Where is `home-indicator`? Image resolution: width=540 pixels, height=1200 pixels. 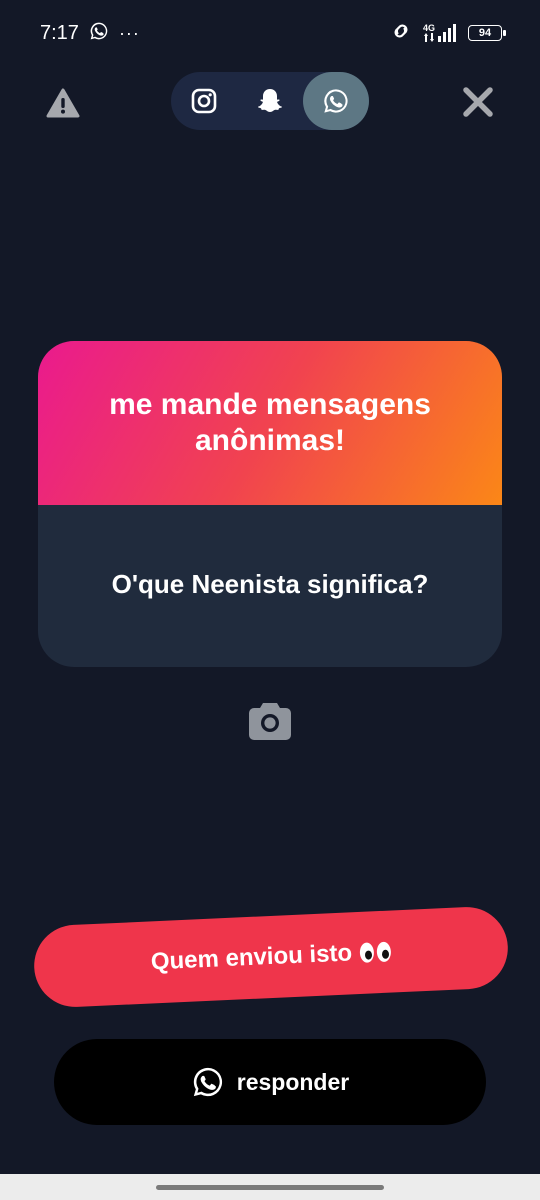 home-indicator is located at coordinates (270, 1187).